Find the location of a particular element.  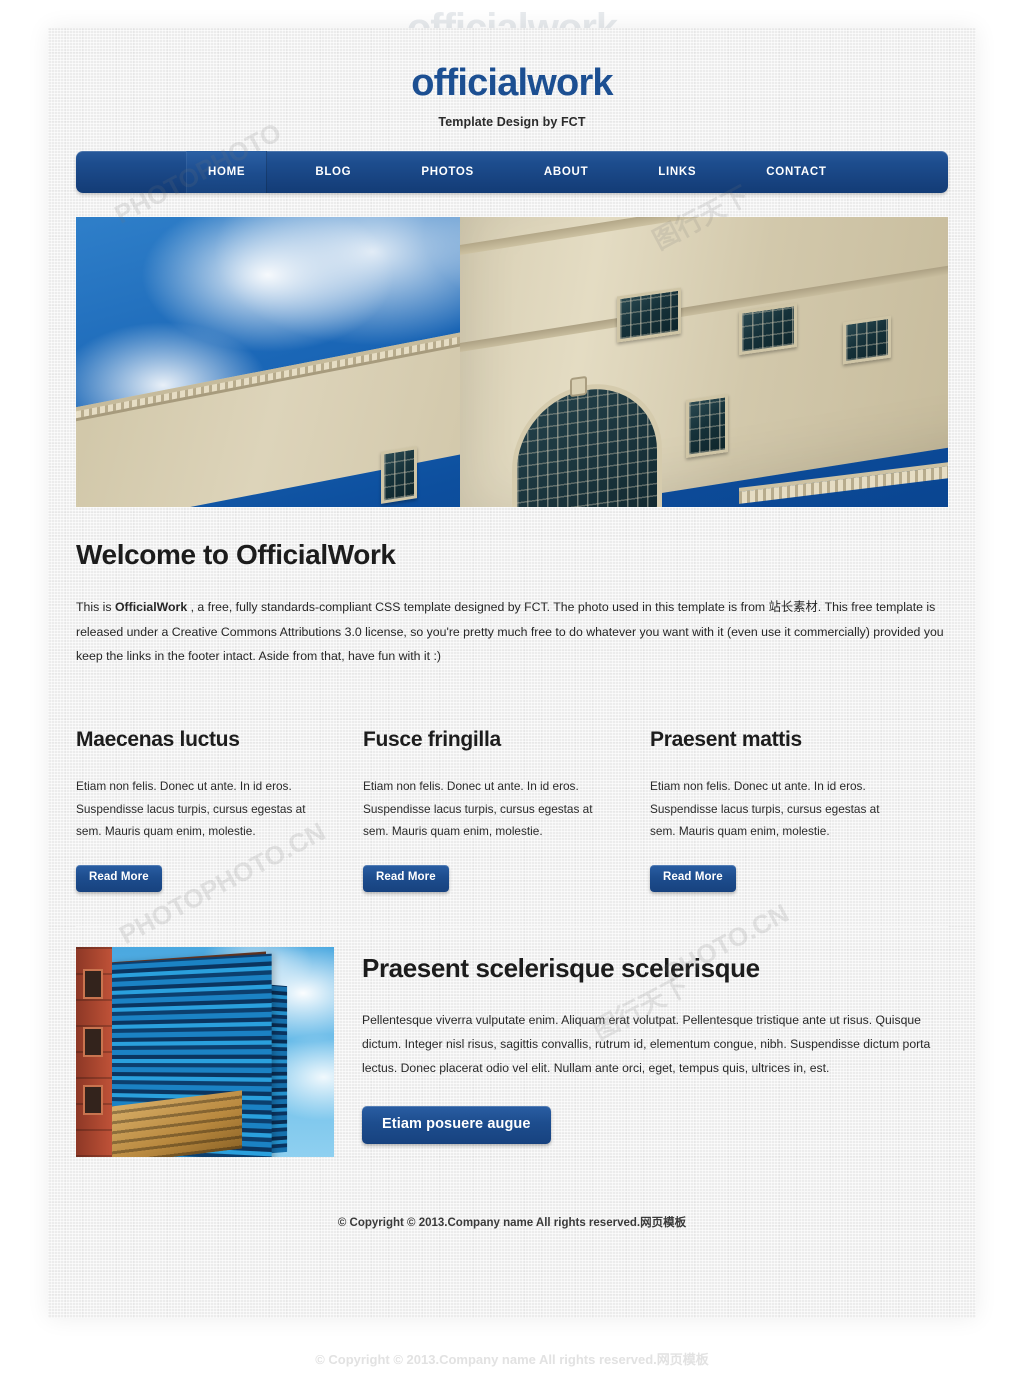

feature-brick-building is located at coordinates (94, 1051).